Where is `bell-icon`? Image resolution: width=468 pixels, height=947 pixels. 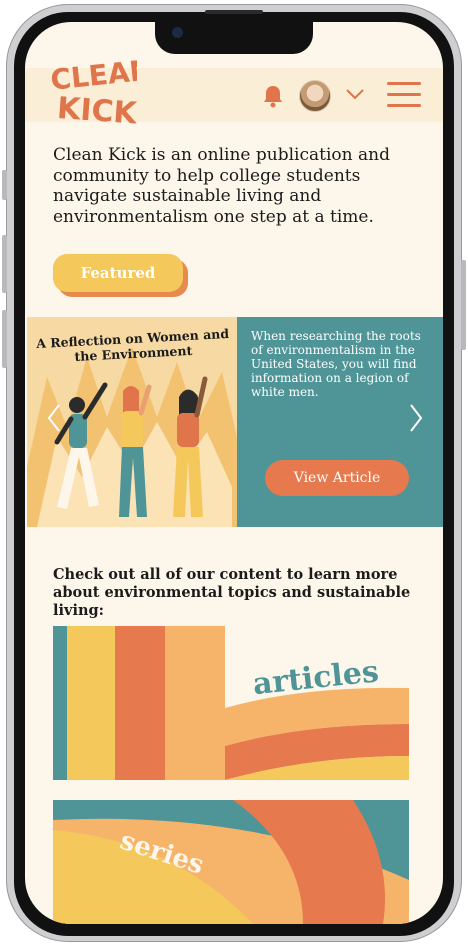 bell-icon is located at coordinates (273, 96).